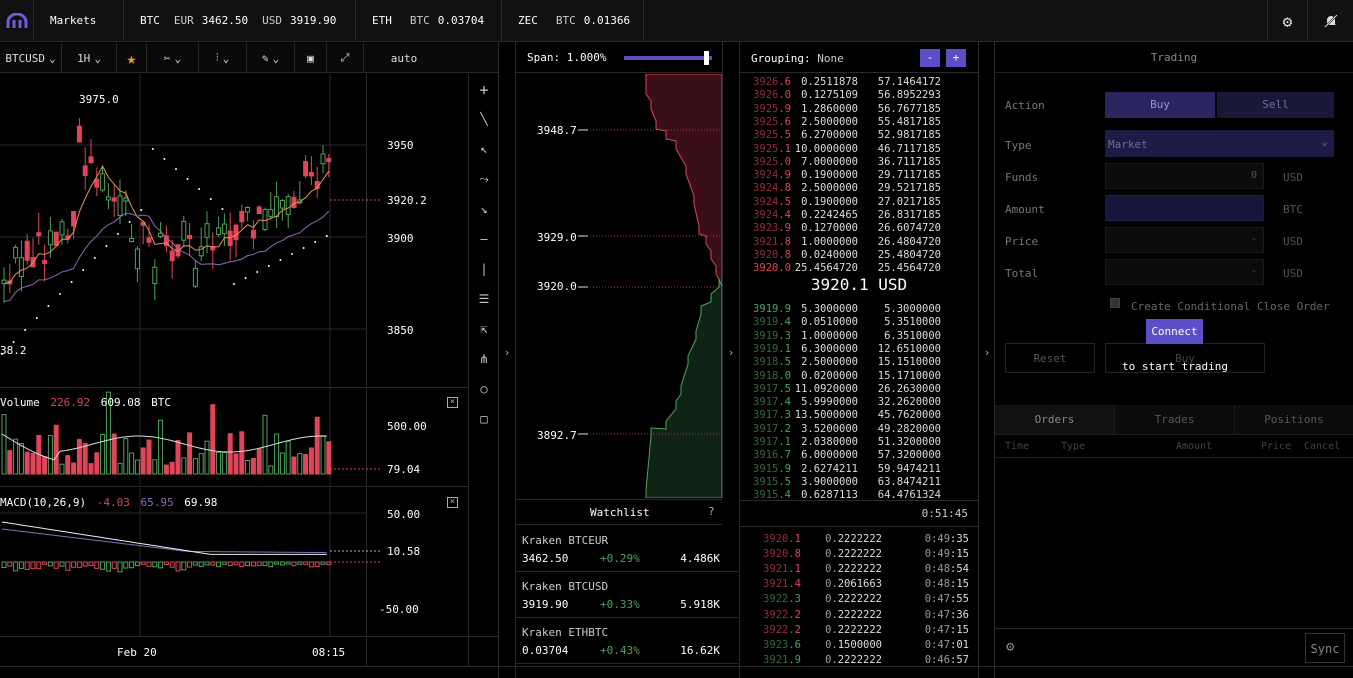 The width and height of the screenshot is (1353, 678). I want to click on tool-horizontal-line: —, so click(484, 239).